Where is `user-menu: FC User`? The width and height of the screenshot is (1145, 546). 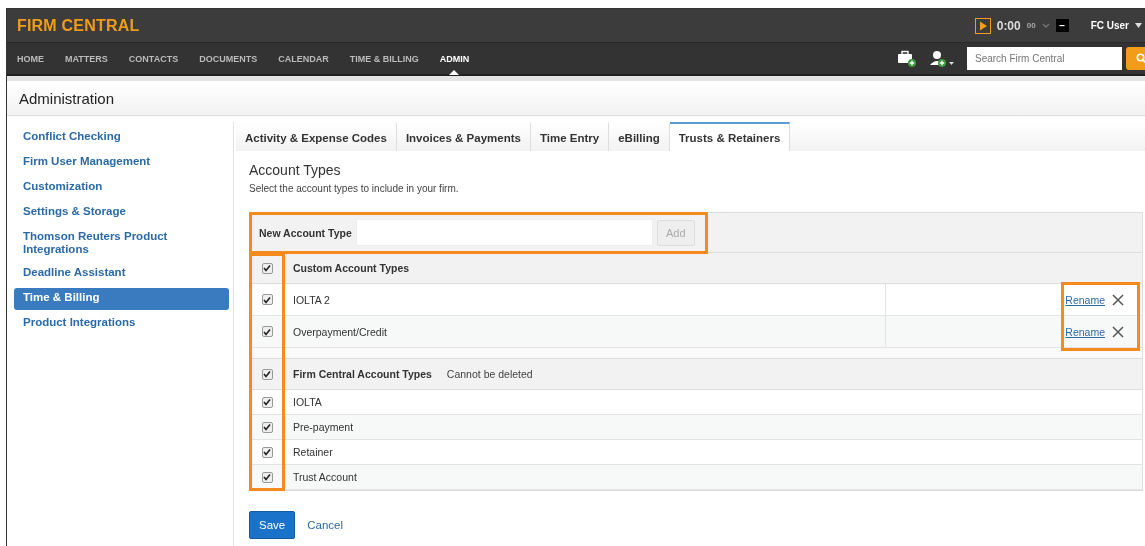
user-menu: FC User is located at coordinates (1109, 25).